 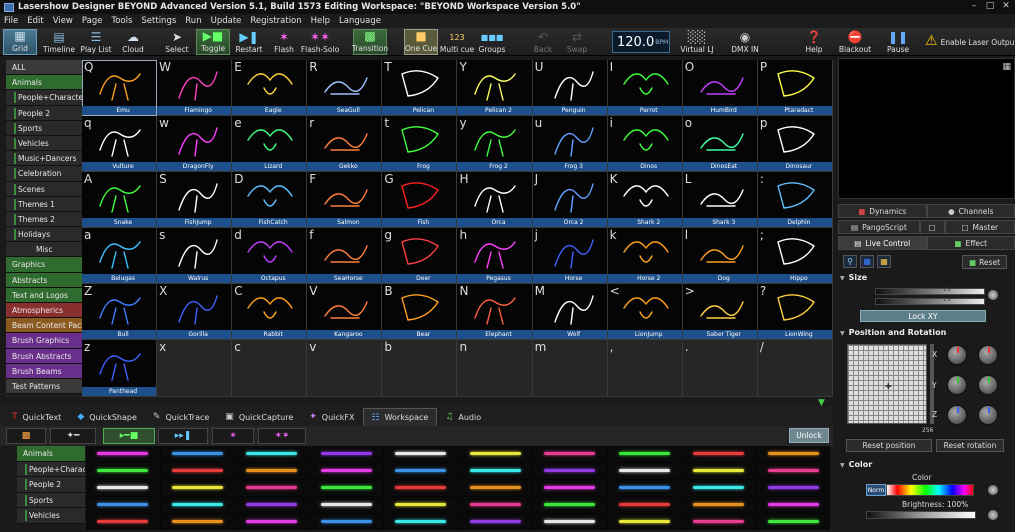 I want to click on cue-cell: D FishCatch, so click(x=270, y=200).